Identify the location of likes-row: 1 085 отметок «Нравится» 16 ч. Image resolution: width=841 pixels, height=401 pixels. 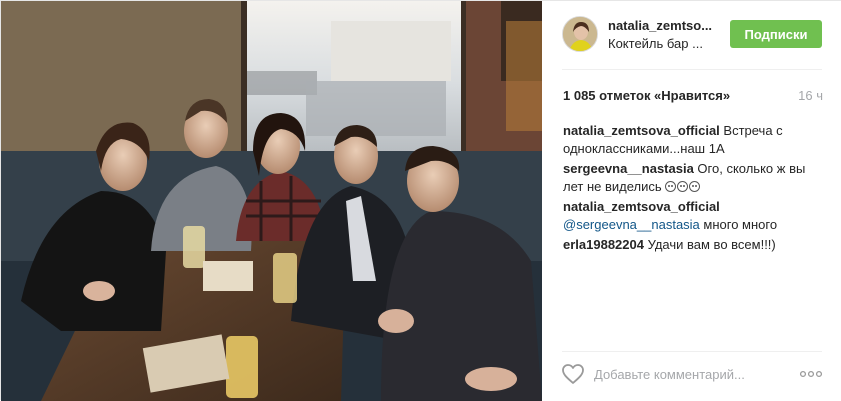
(691, 96).